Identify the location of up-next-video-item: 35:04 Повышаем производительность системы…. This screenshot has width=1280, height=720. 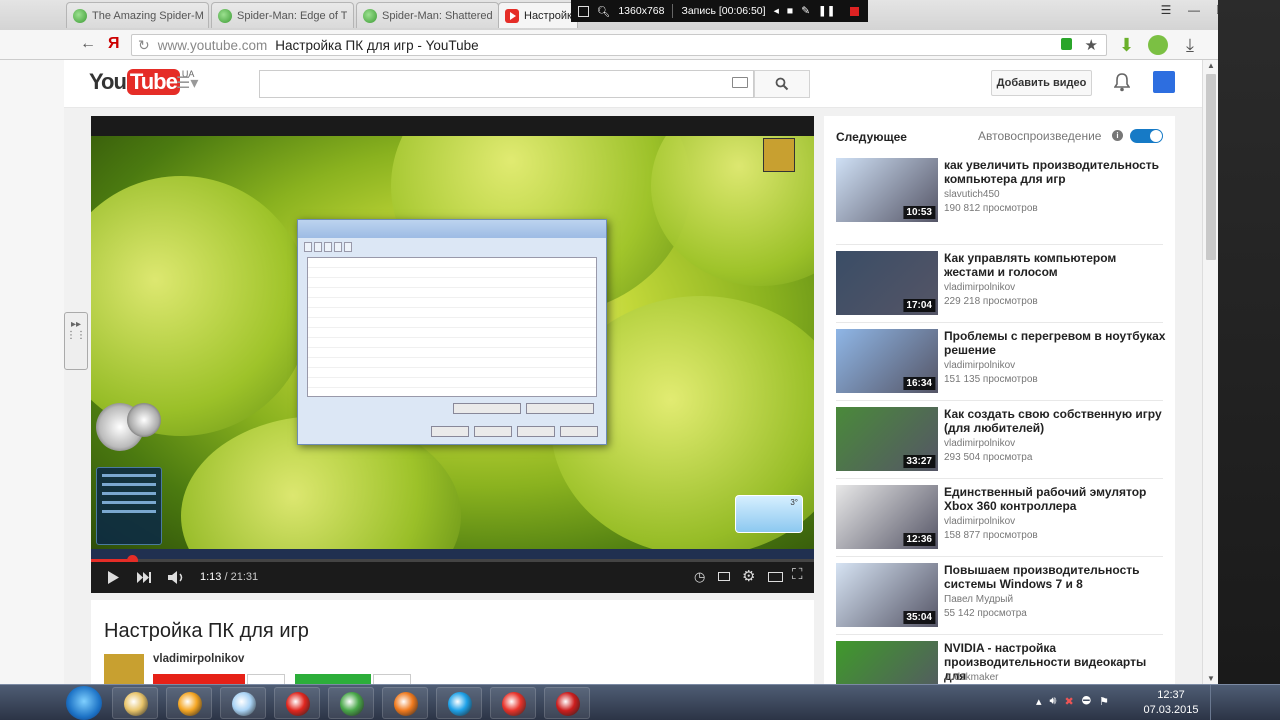
(1001, 596).